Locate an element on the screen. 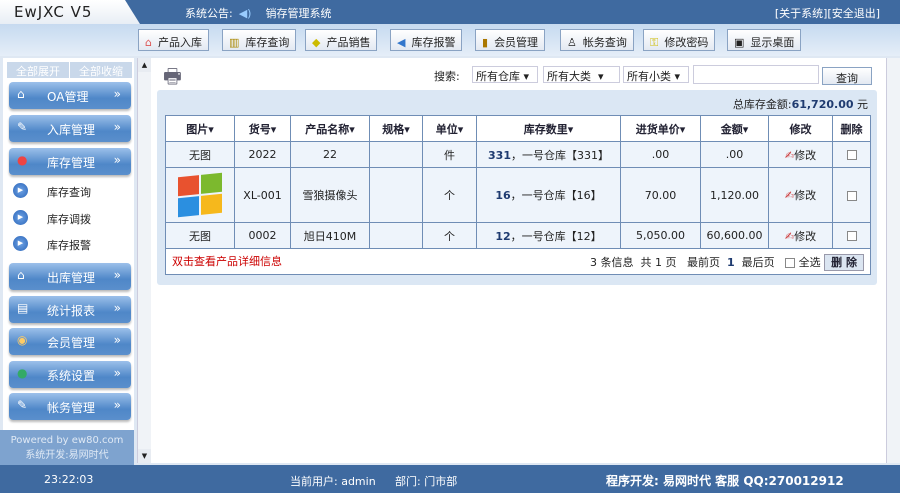 This screenshot has height=493, width=900. cell-image: 无图 is located at coordinates (200, 235).